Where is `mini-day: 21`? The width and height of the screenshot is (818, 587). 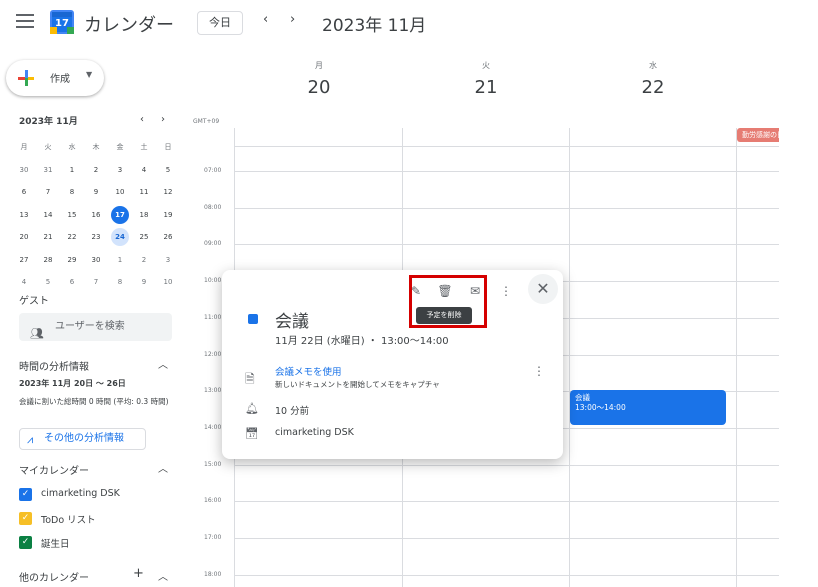
mini-day: 21 is located at coordinates (48, 237).